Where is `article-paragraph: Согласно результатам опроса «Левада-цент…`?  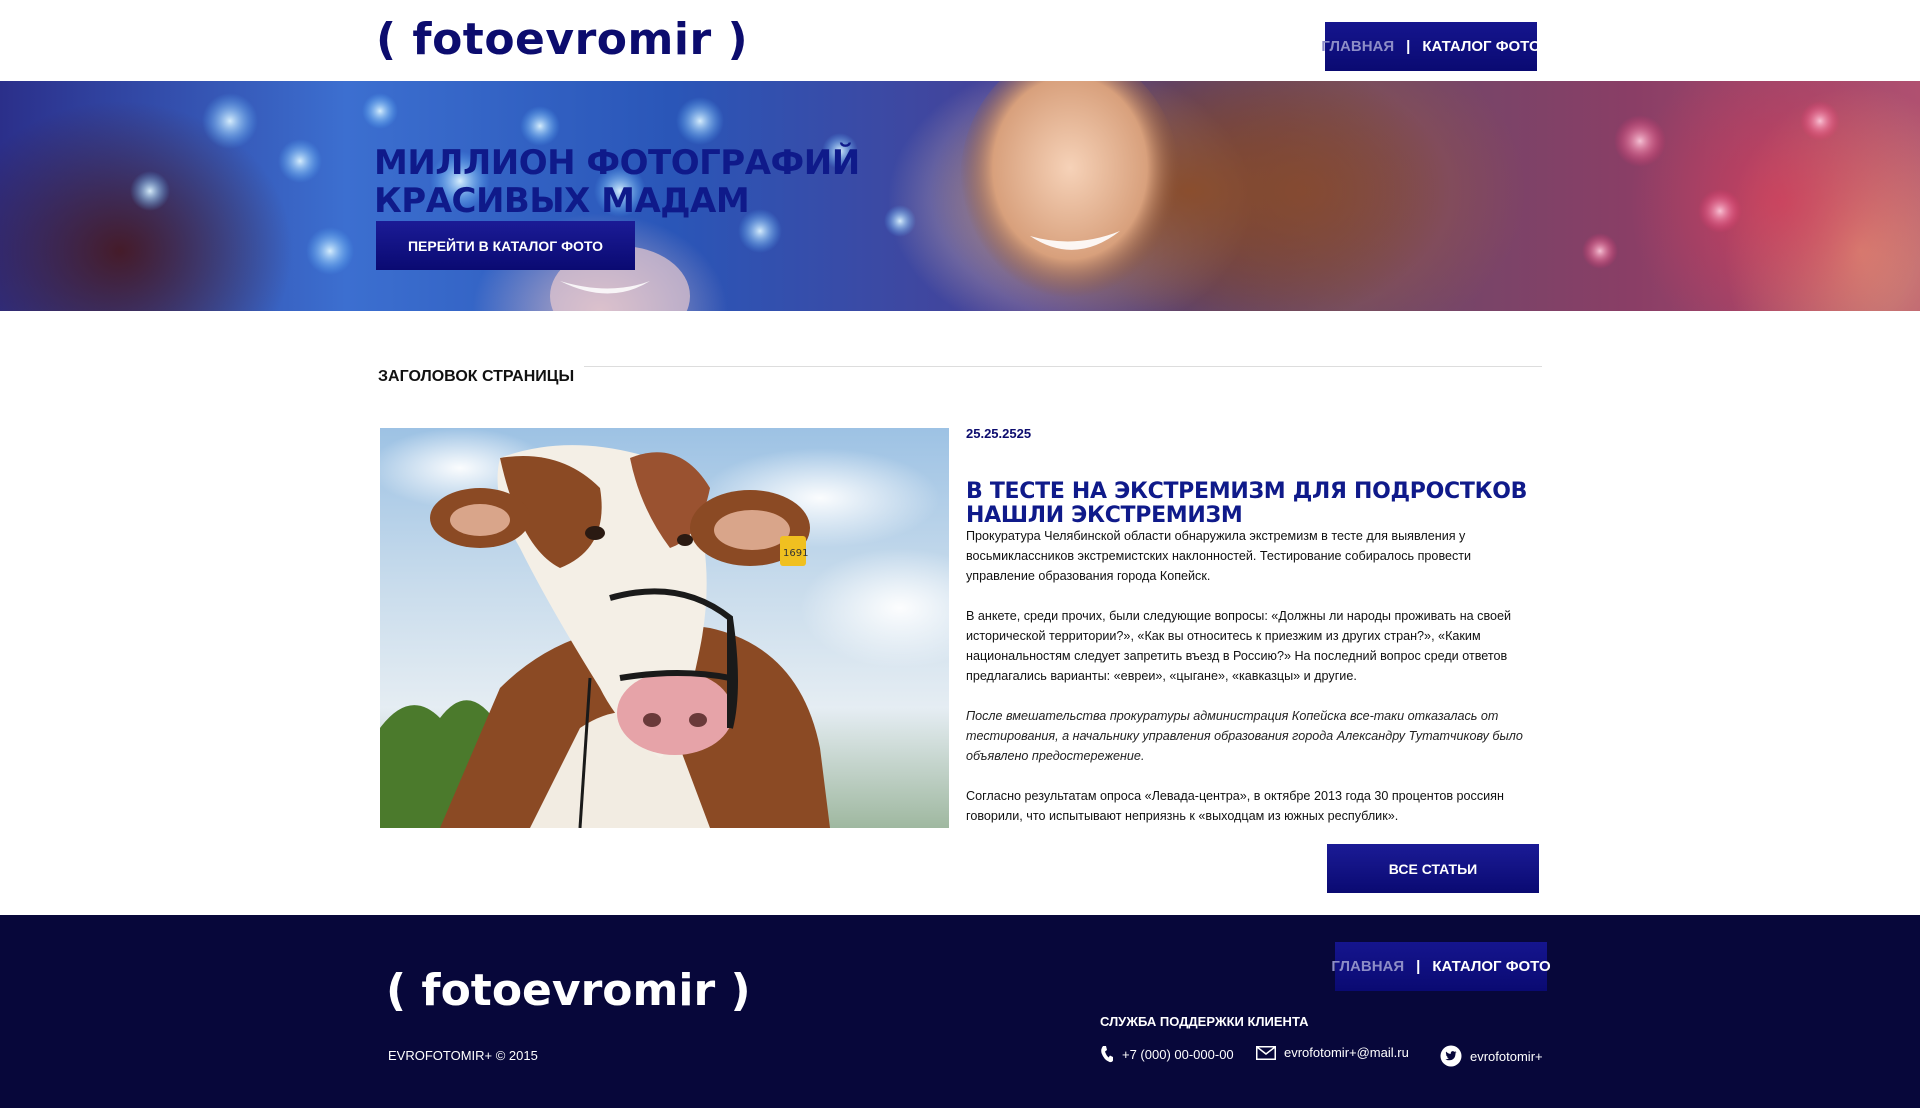
article-paragraph: Согласно результатам опроса «Левада-цент… is located at coordinates (1235, 806).